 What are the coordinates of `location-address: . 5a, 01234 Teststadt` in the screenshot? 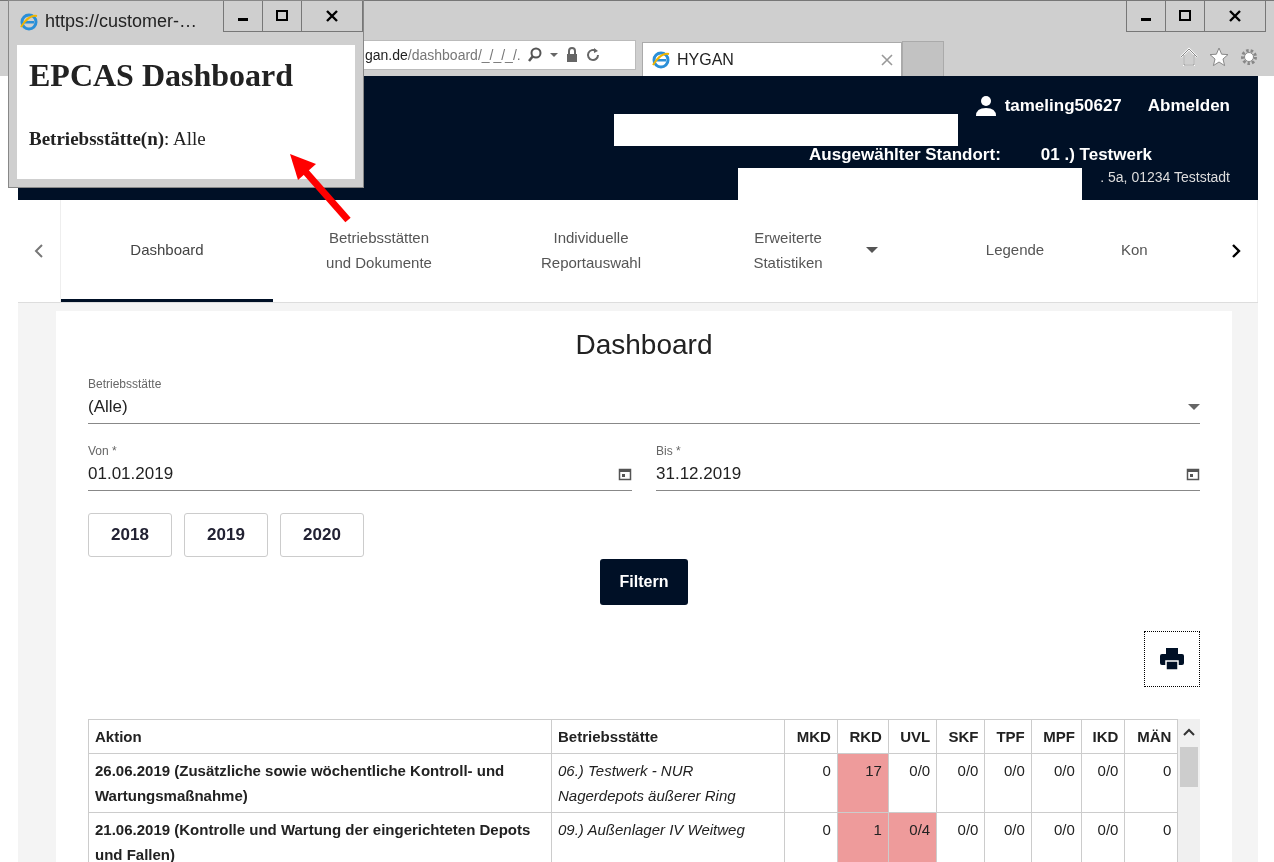 It's located at (1165, 177).